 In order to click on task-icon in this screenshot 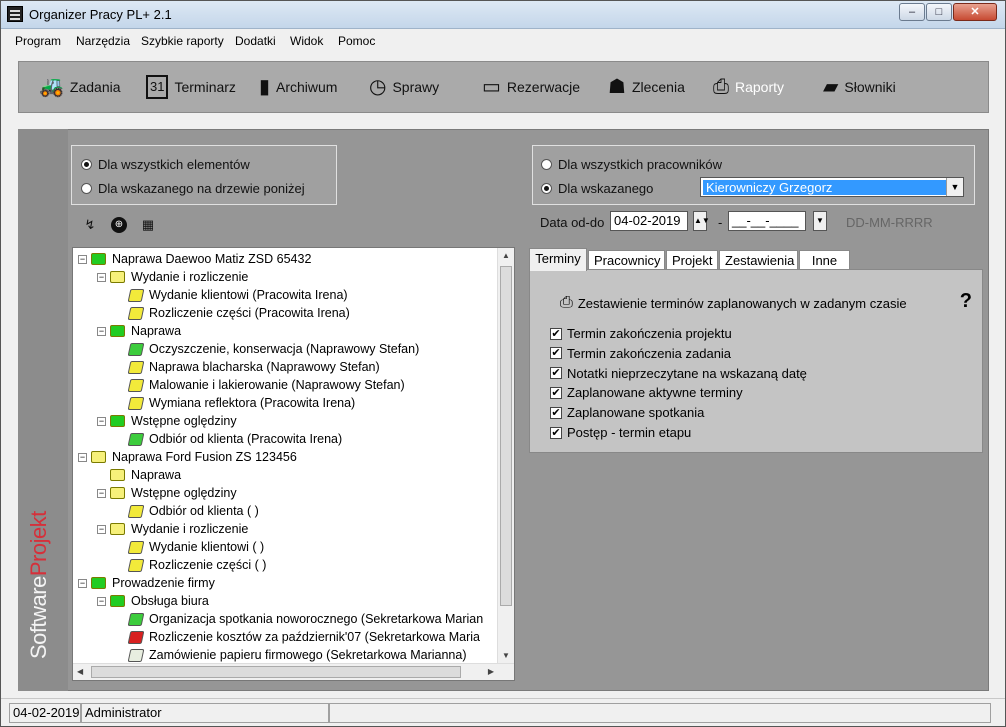, I will do `click(136, 655)`.